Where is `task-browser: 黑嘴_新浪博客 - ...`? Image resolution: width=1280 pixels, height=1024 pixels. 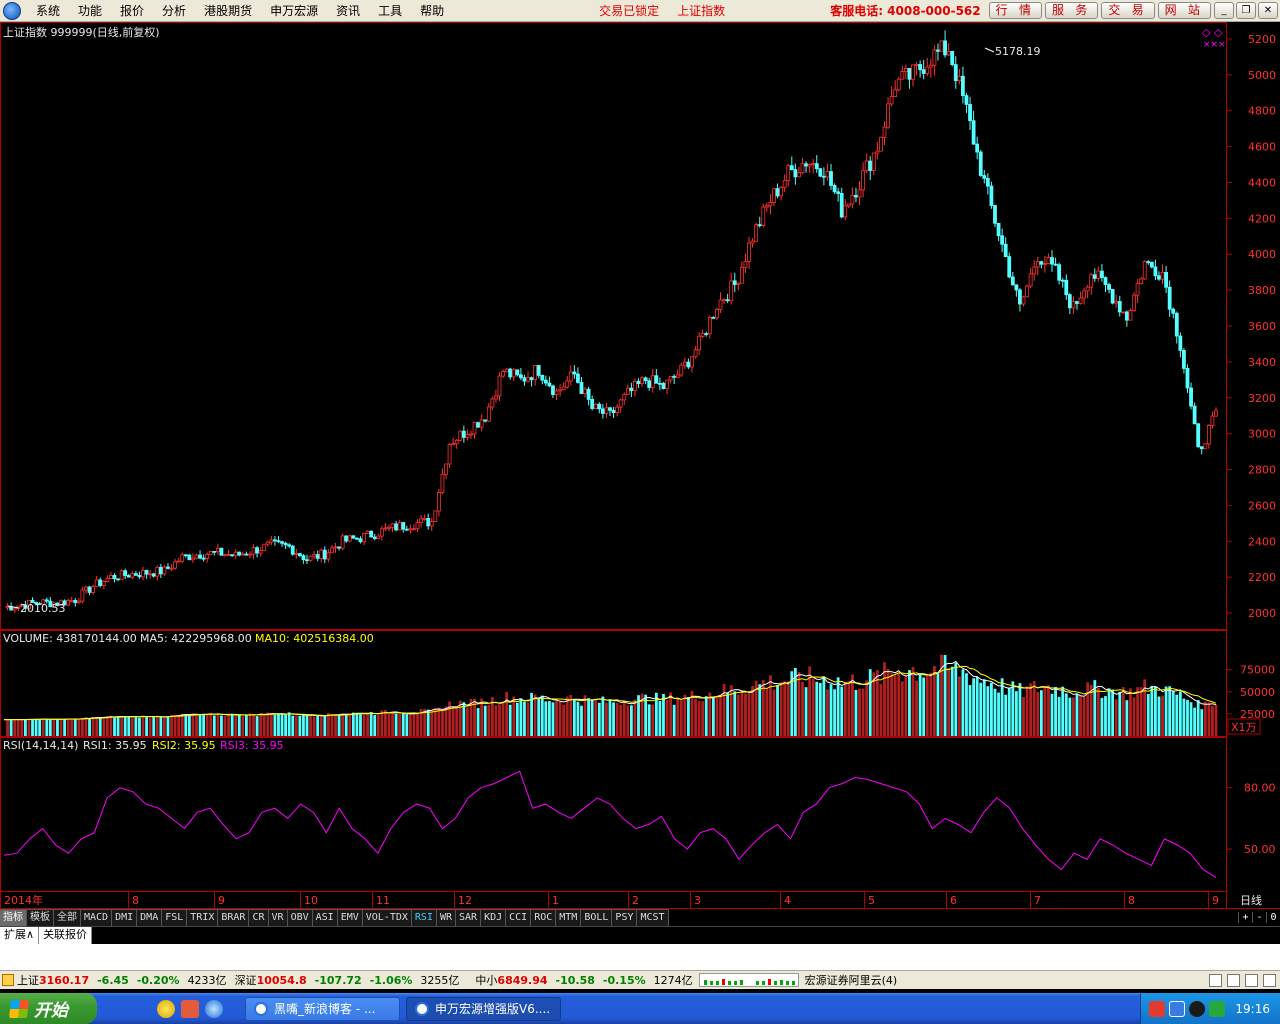 task-browser: 黑嘴_新浪博客 - ... is located at coordinates (322, 1008).